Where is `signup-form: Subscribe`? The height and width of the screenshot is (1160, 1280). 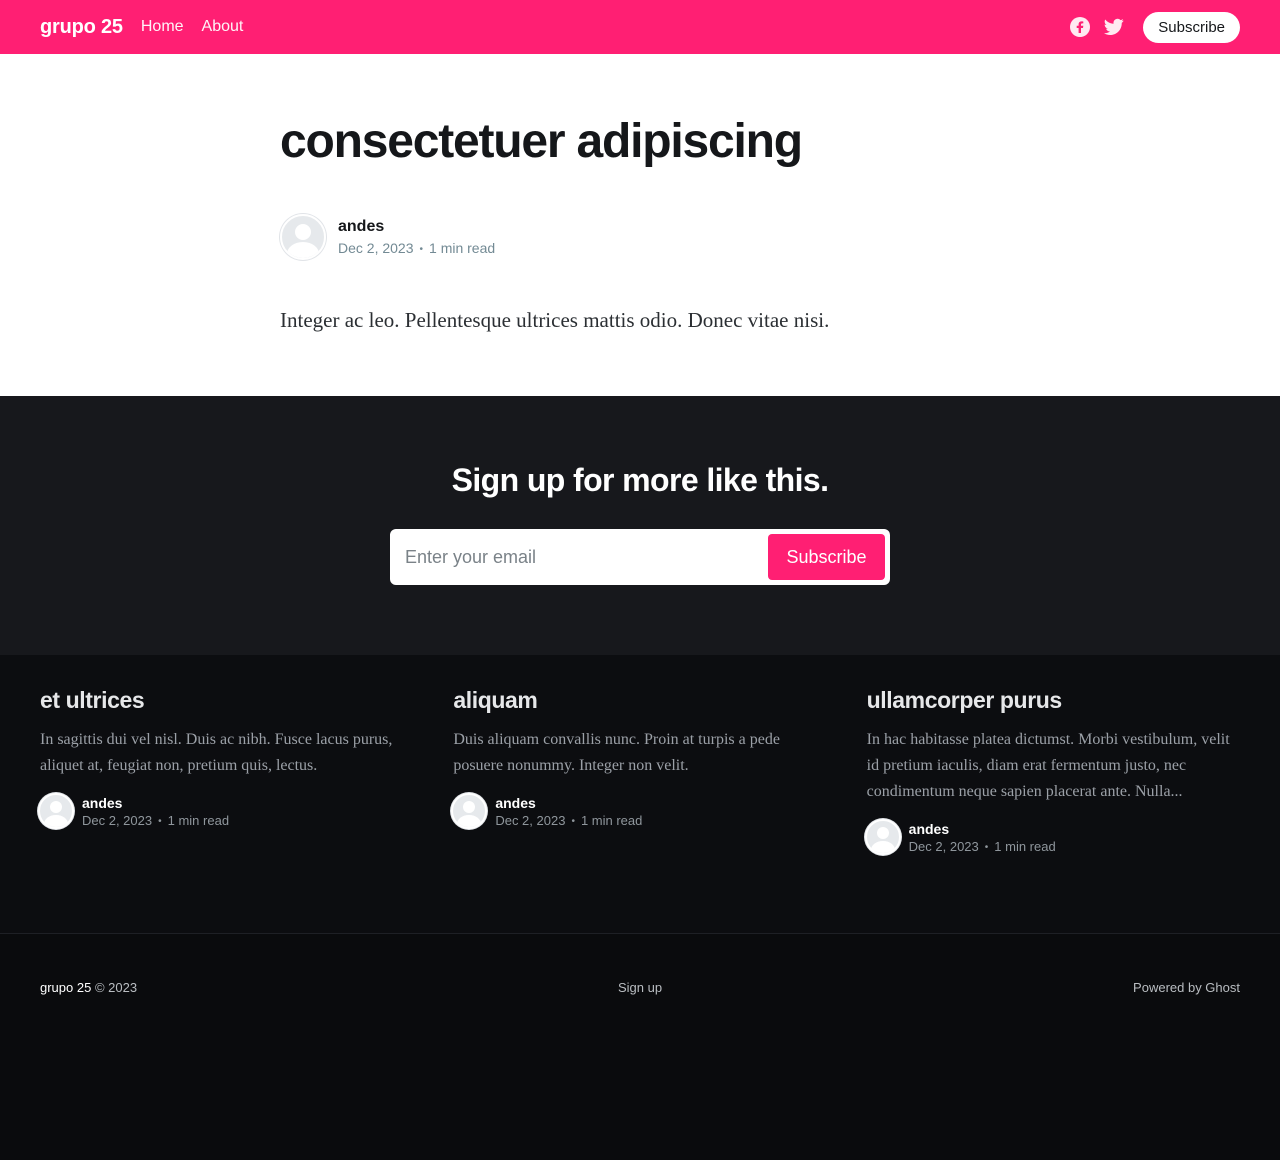
signup-form: Subscribe is located at coordinates (640, 557).